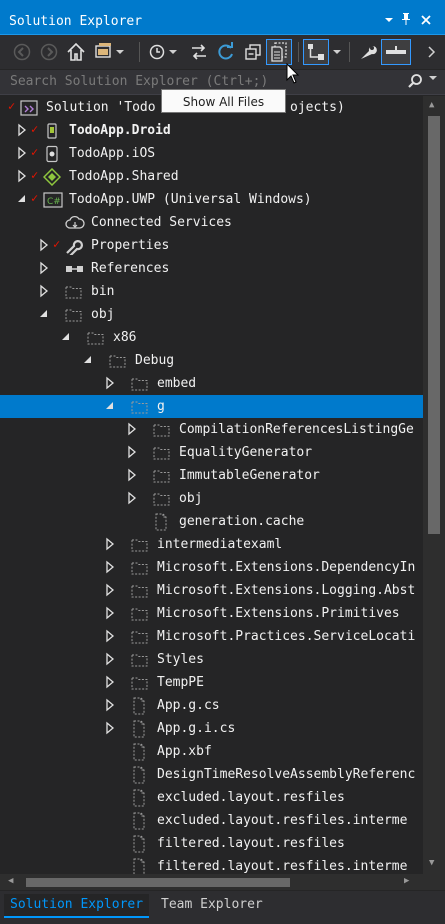 Image resolution: width=445 pixels, height=924 pixels. I want to click on sync-with-active-document-icon, so click(199, 52).